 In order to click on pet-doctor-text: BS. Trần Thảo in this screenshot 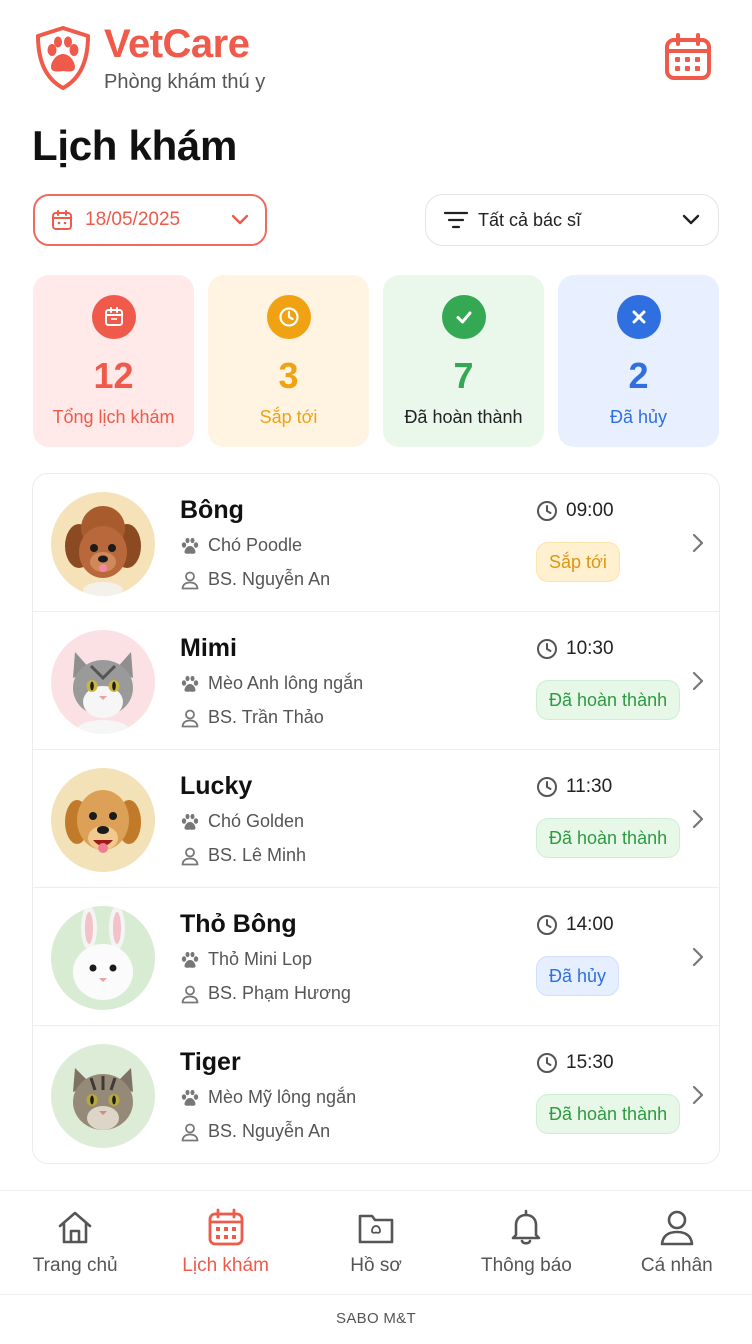, I will do `click(266, 717)`.